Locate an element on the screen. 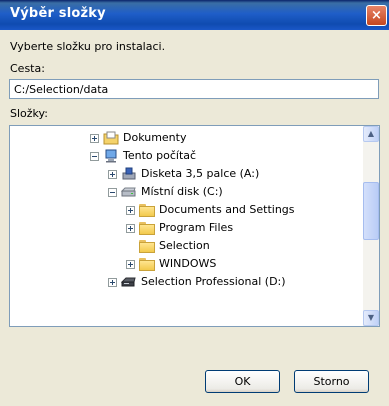 The width and height of the screenshot is (389, 406). tree-scrollbar: ▲ ▼ is located at coordinates (371, 226).